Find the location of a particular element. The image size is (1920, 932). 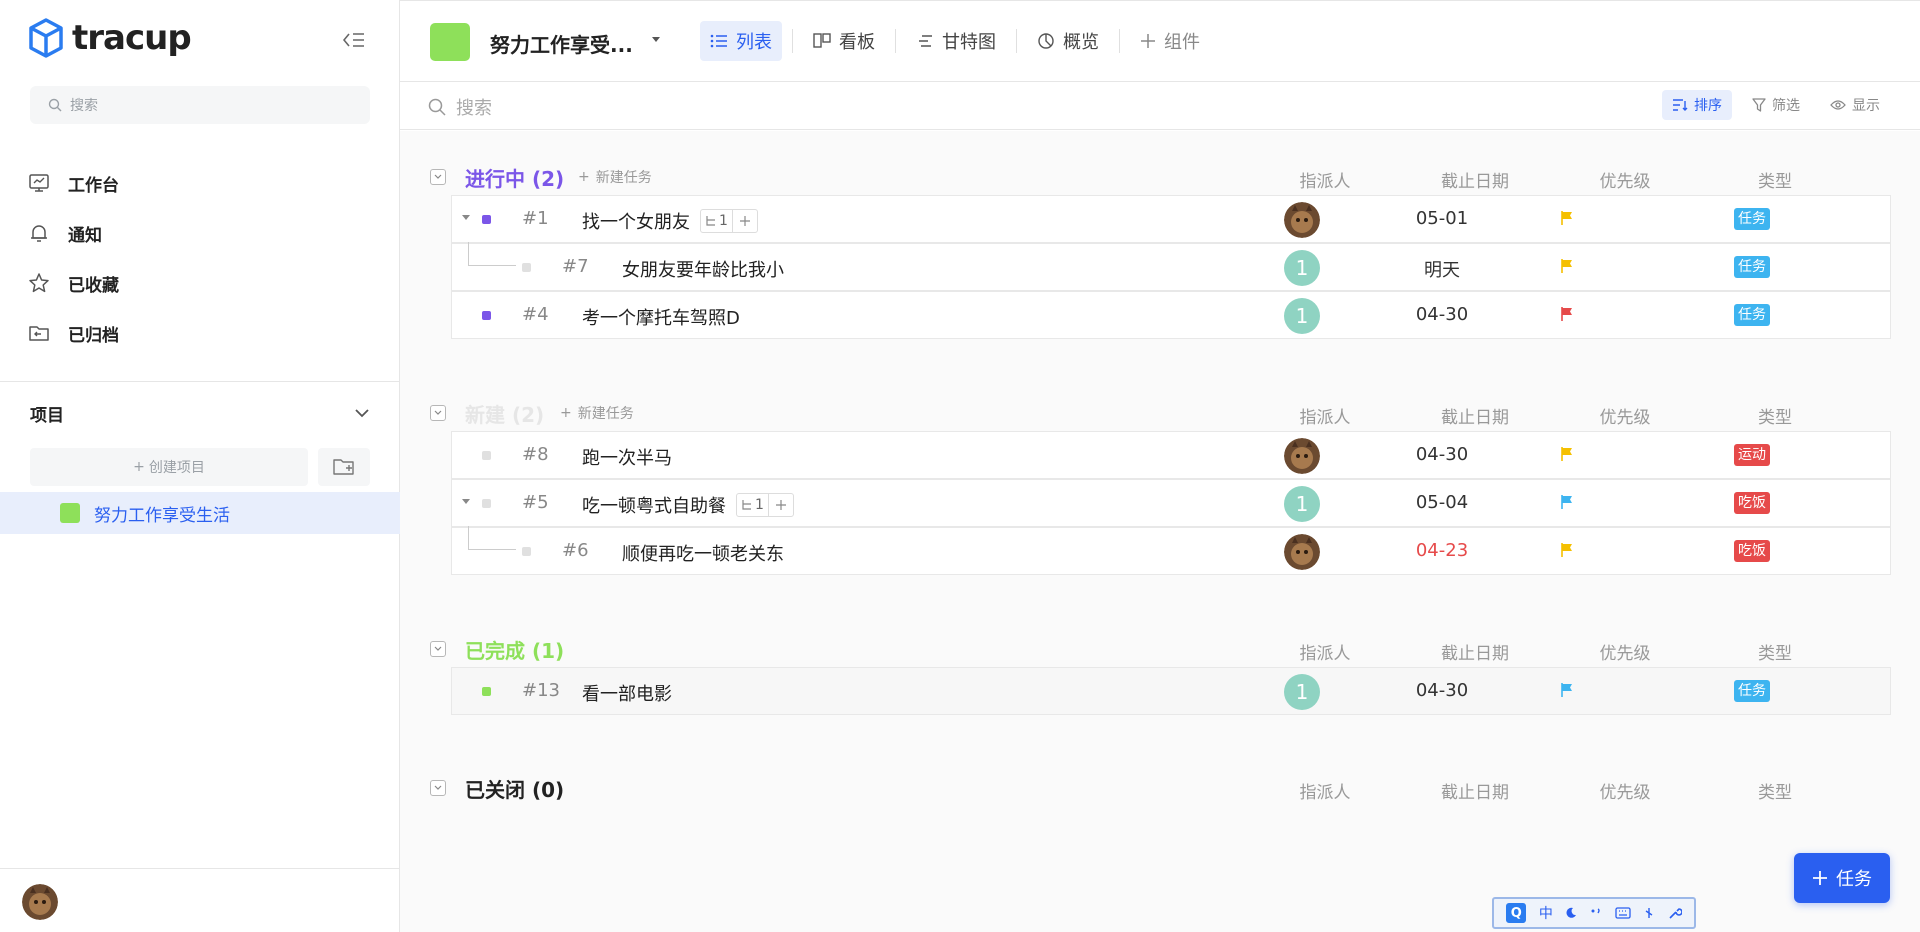

sidebar-item-archived: 已归档 is located at coordinates (73, 333).